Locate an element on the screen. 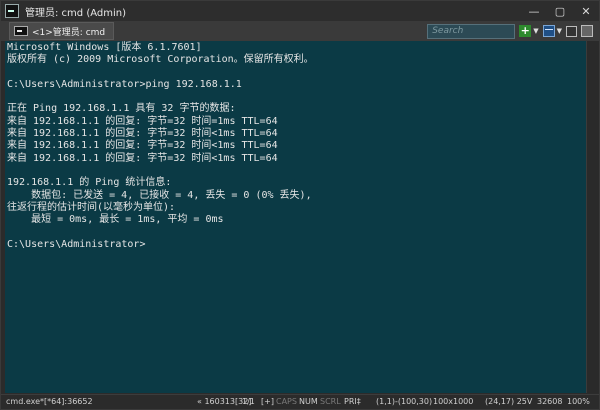 The height and width of the screenshot is (410, 600). view-toggle-button is located at coordinates (571, 31).